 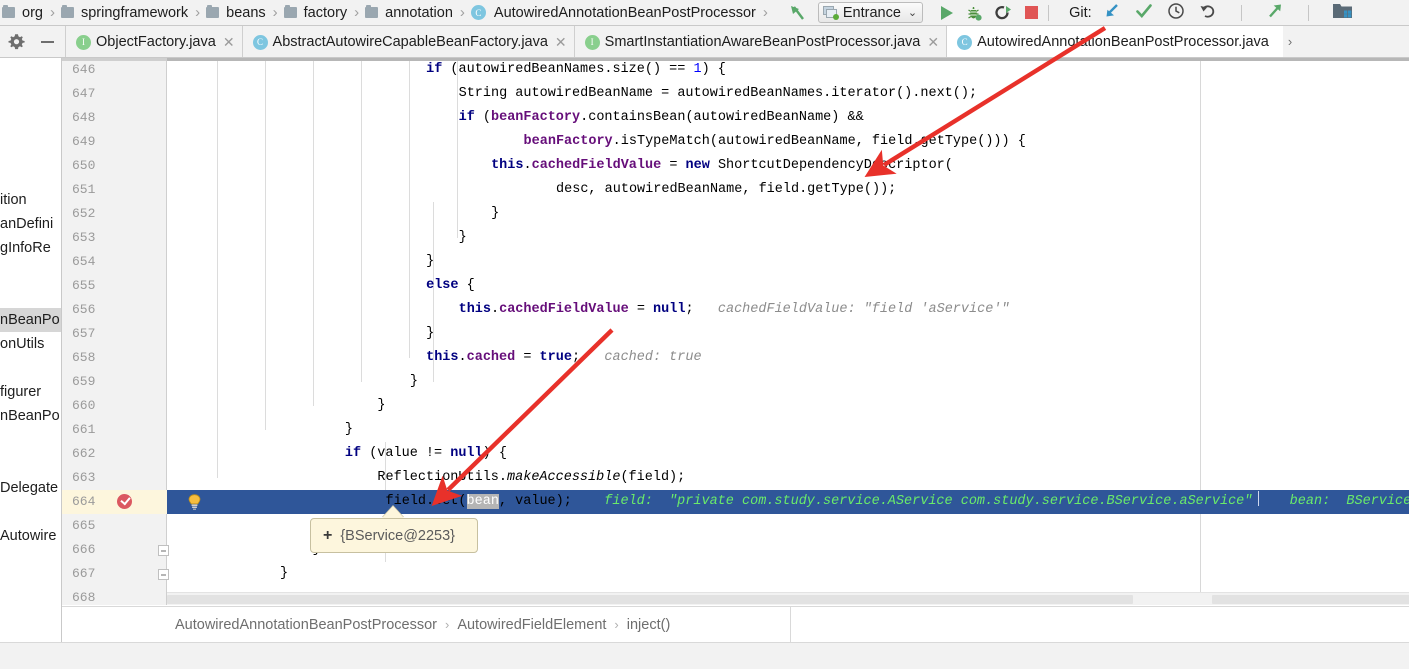 I want to click on expand-icon: +, so click(x=327, y=536).